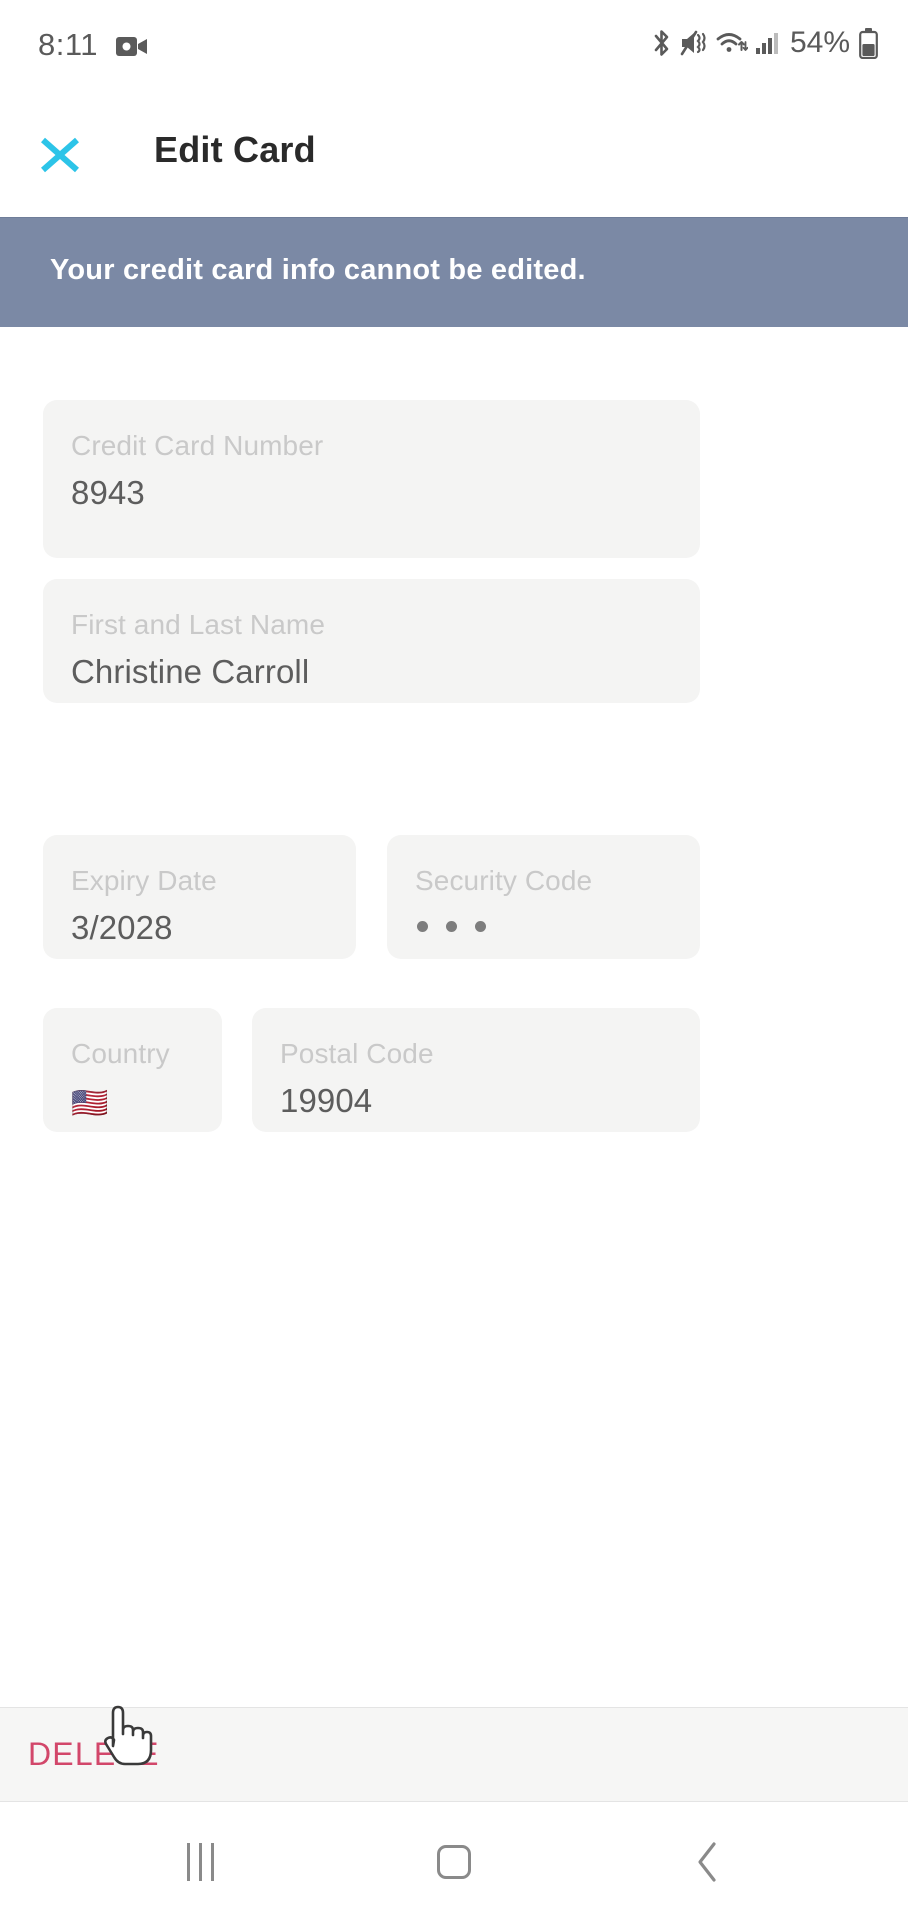  Describe the element at coordinates (94, 1754) in the screenshot. I see `delete-button: DELETE` at that location.